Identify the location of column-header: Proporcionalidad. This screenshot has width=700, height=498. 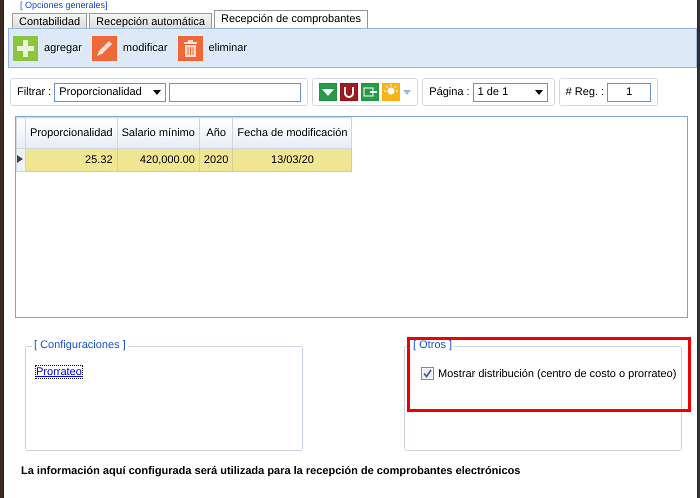
(72, 133).